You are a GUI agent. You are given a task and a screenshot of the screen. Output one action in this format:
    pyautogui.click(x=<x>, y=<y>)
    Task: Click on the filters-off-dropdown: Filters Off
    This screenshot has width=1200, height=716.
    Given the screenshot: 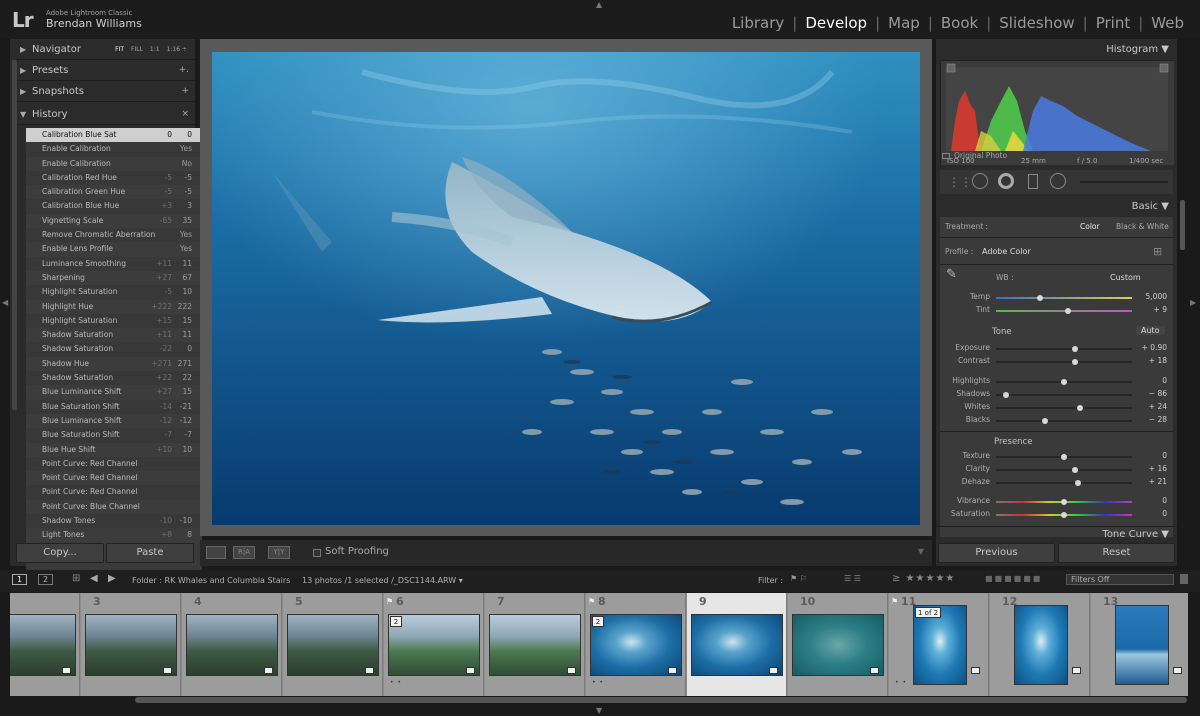 What is the action you would take?
    pyautogui.click(x=1120, y=579)
    